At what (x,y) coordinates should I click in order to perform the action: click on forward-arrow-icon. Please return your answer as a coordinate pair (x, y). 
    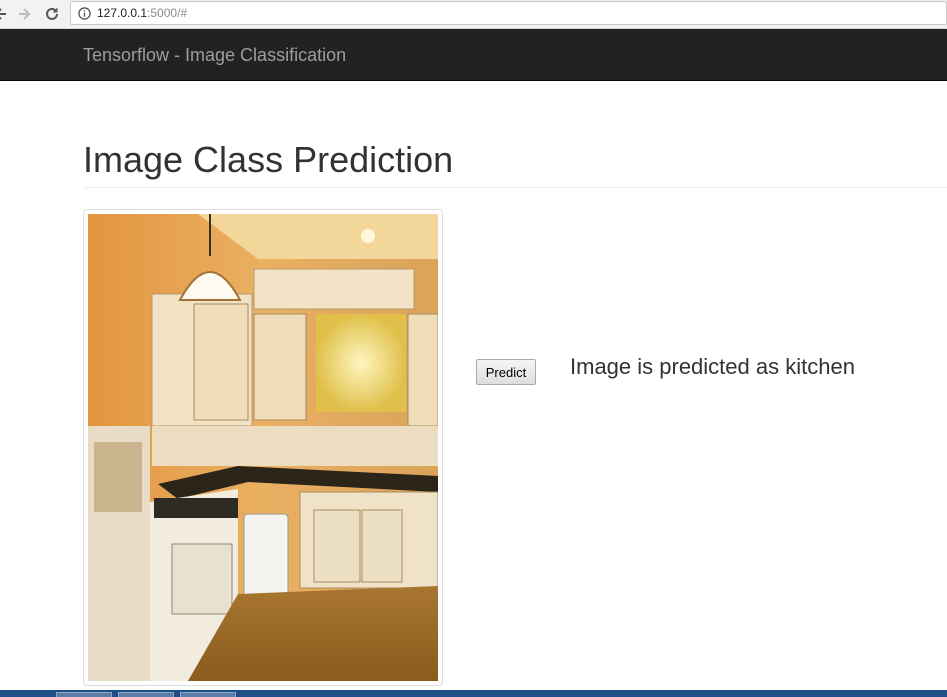
    Looking at the image, I should click on (24, 14).